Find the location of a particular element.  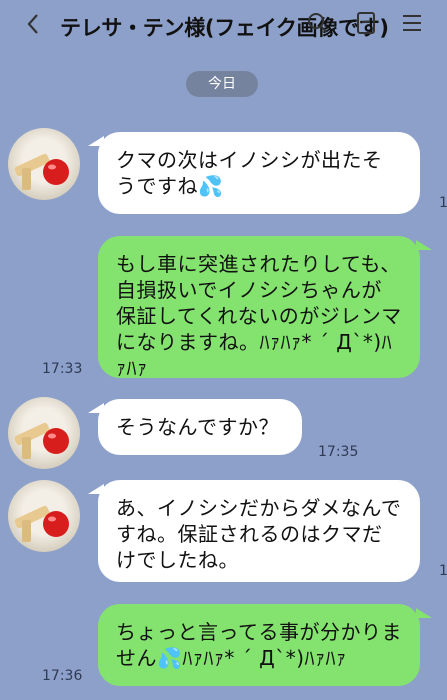

message-text: そうなんですか？ is located at coordinates (197, 427).